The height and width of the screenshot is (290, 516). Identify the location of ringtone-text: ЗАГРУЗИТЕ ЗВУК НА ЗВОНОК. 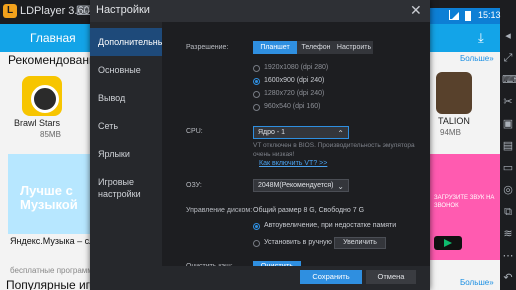
(464, 202).